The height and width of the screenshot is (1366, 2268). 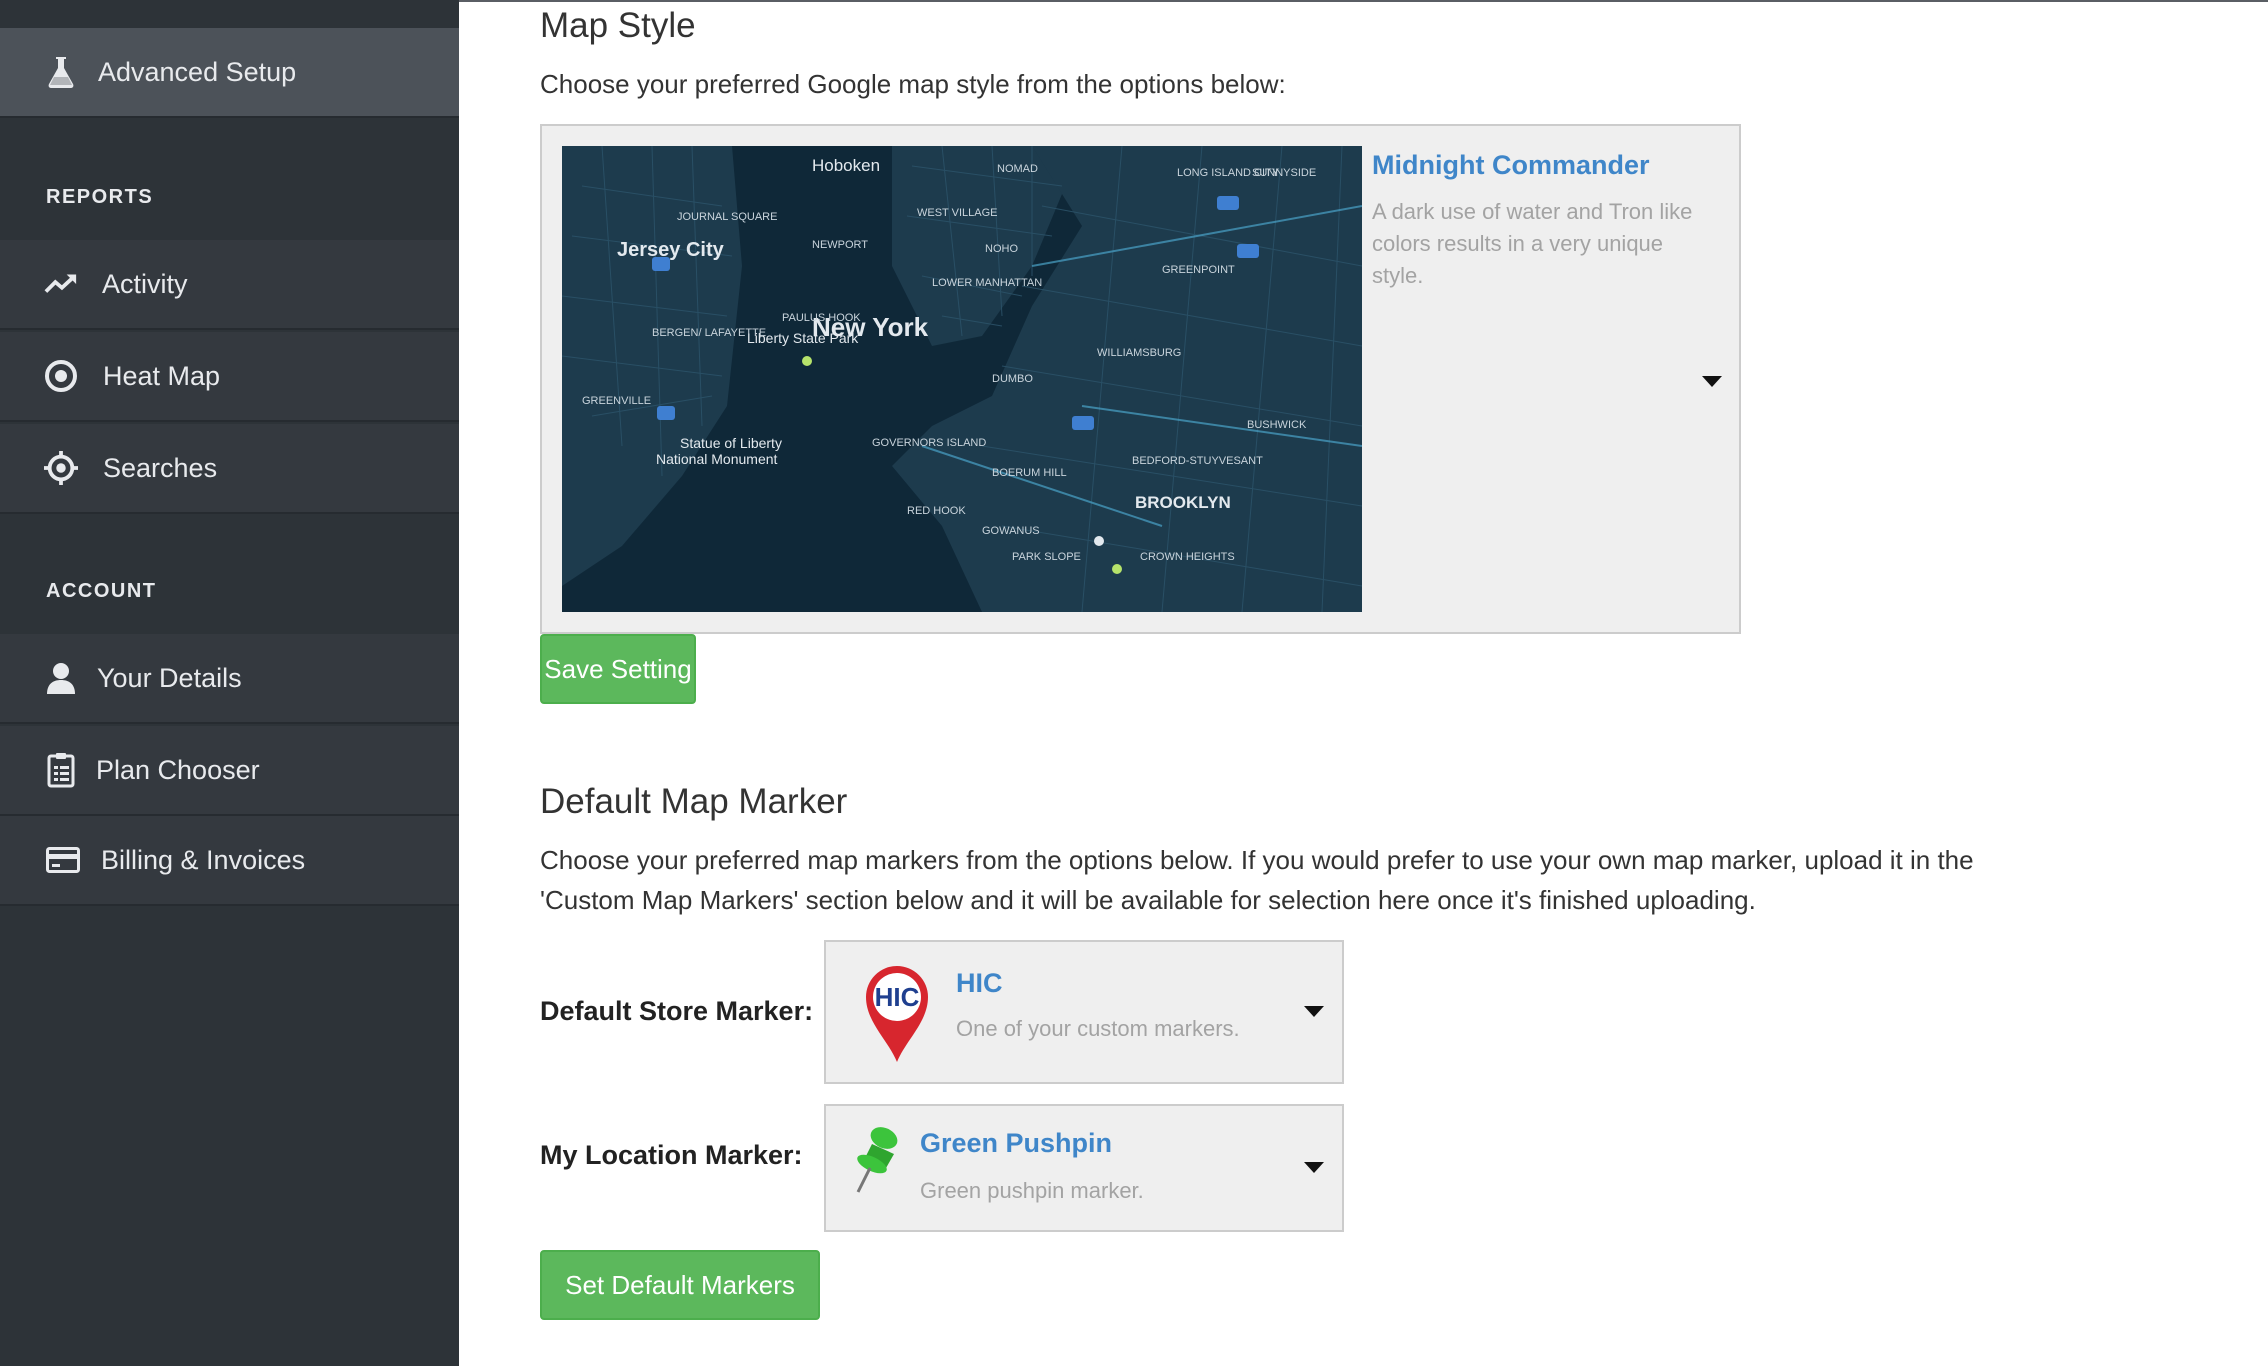 What do you see at coordinates (100, 197) in the screenshot?
I see `reports-heading: REPORTS` at bounding box center [100, 197].